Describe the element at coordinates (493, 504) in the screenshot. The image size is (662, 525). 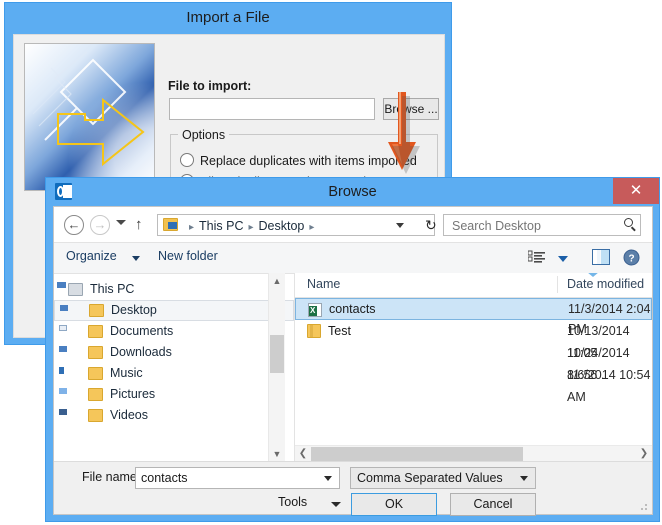
I see `cancel-button: Cancel` at that location.